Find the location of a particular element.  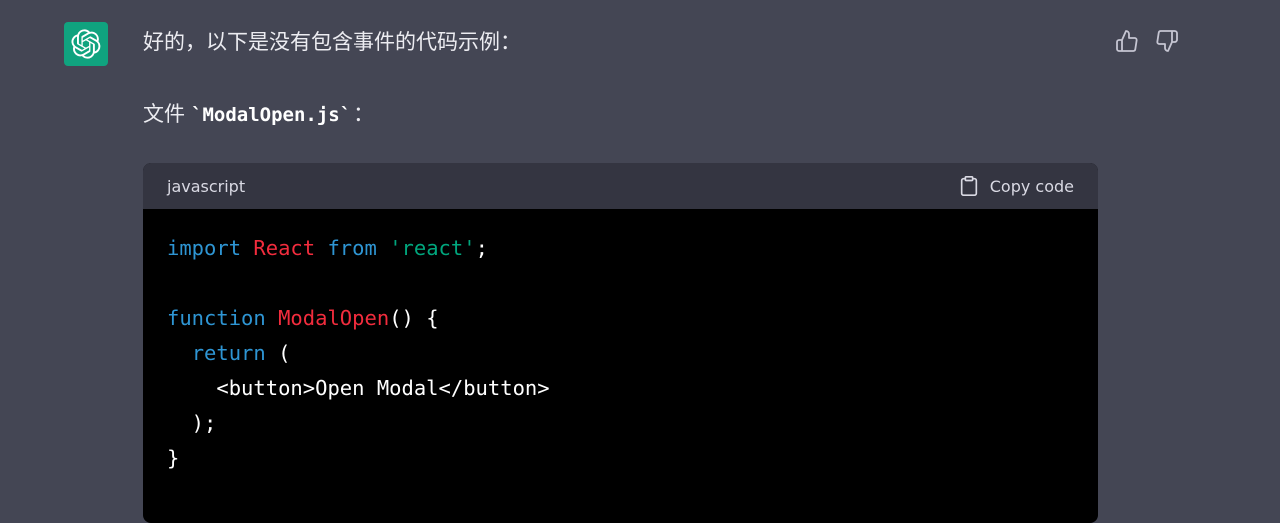

code-line: } is located at coordinates (620, 458).